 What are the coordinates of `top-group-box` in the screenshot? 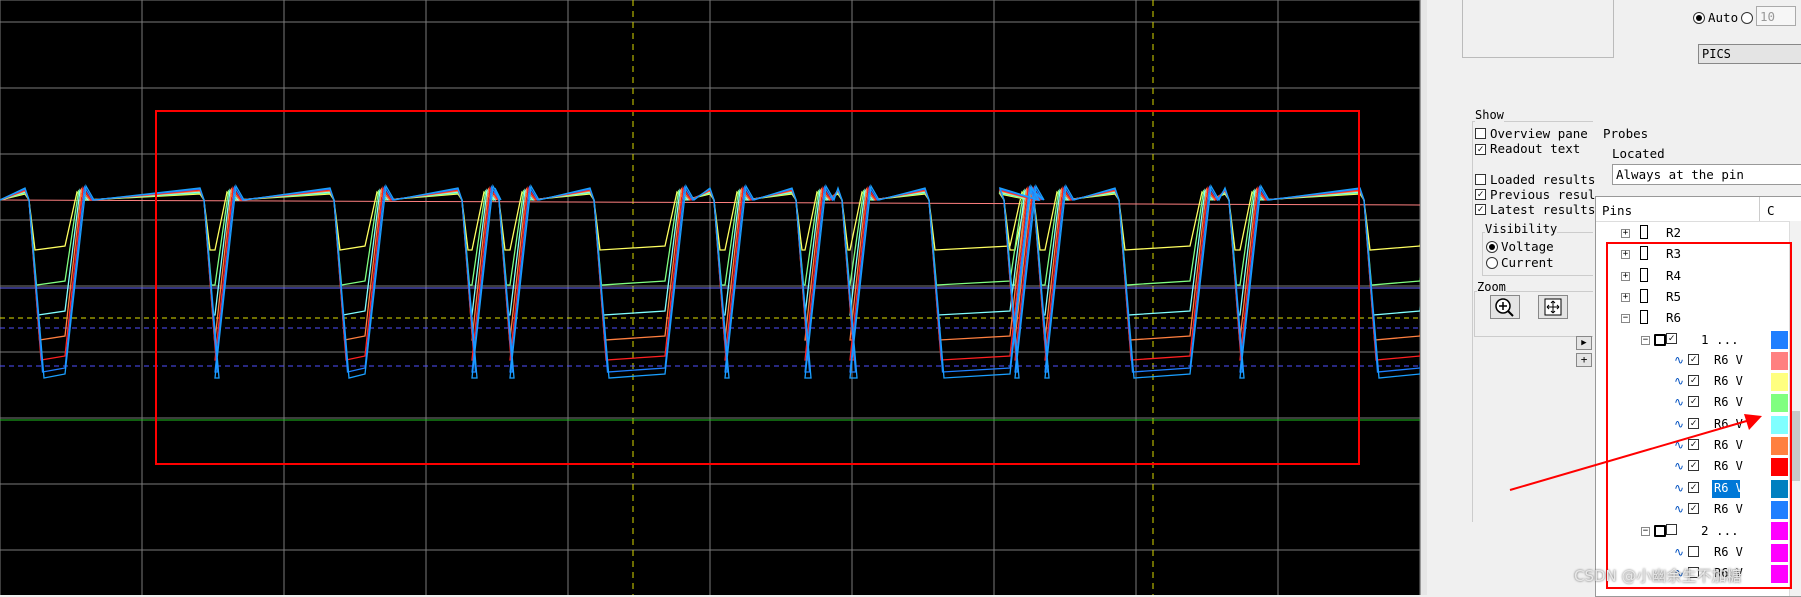 It's located at (1538, 29).